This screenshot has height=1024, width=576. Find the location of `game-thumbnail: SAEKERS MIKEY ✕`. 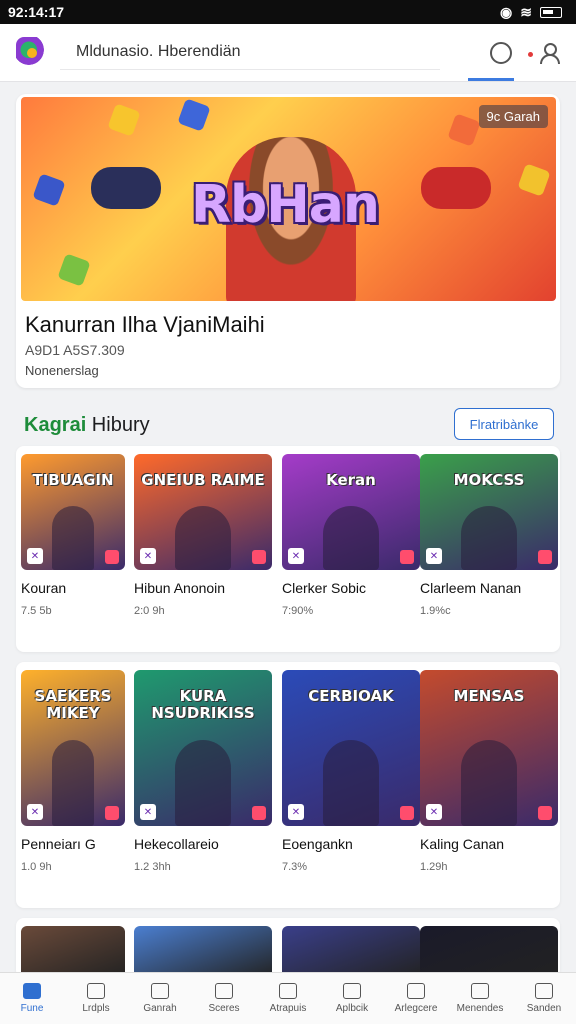

game-thumbnail: SAEKERS MIKEY ✕ is located at coordinates (73, 748).